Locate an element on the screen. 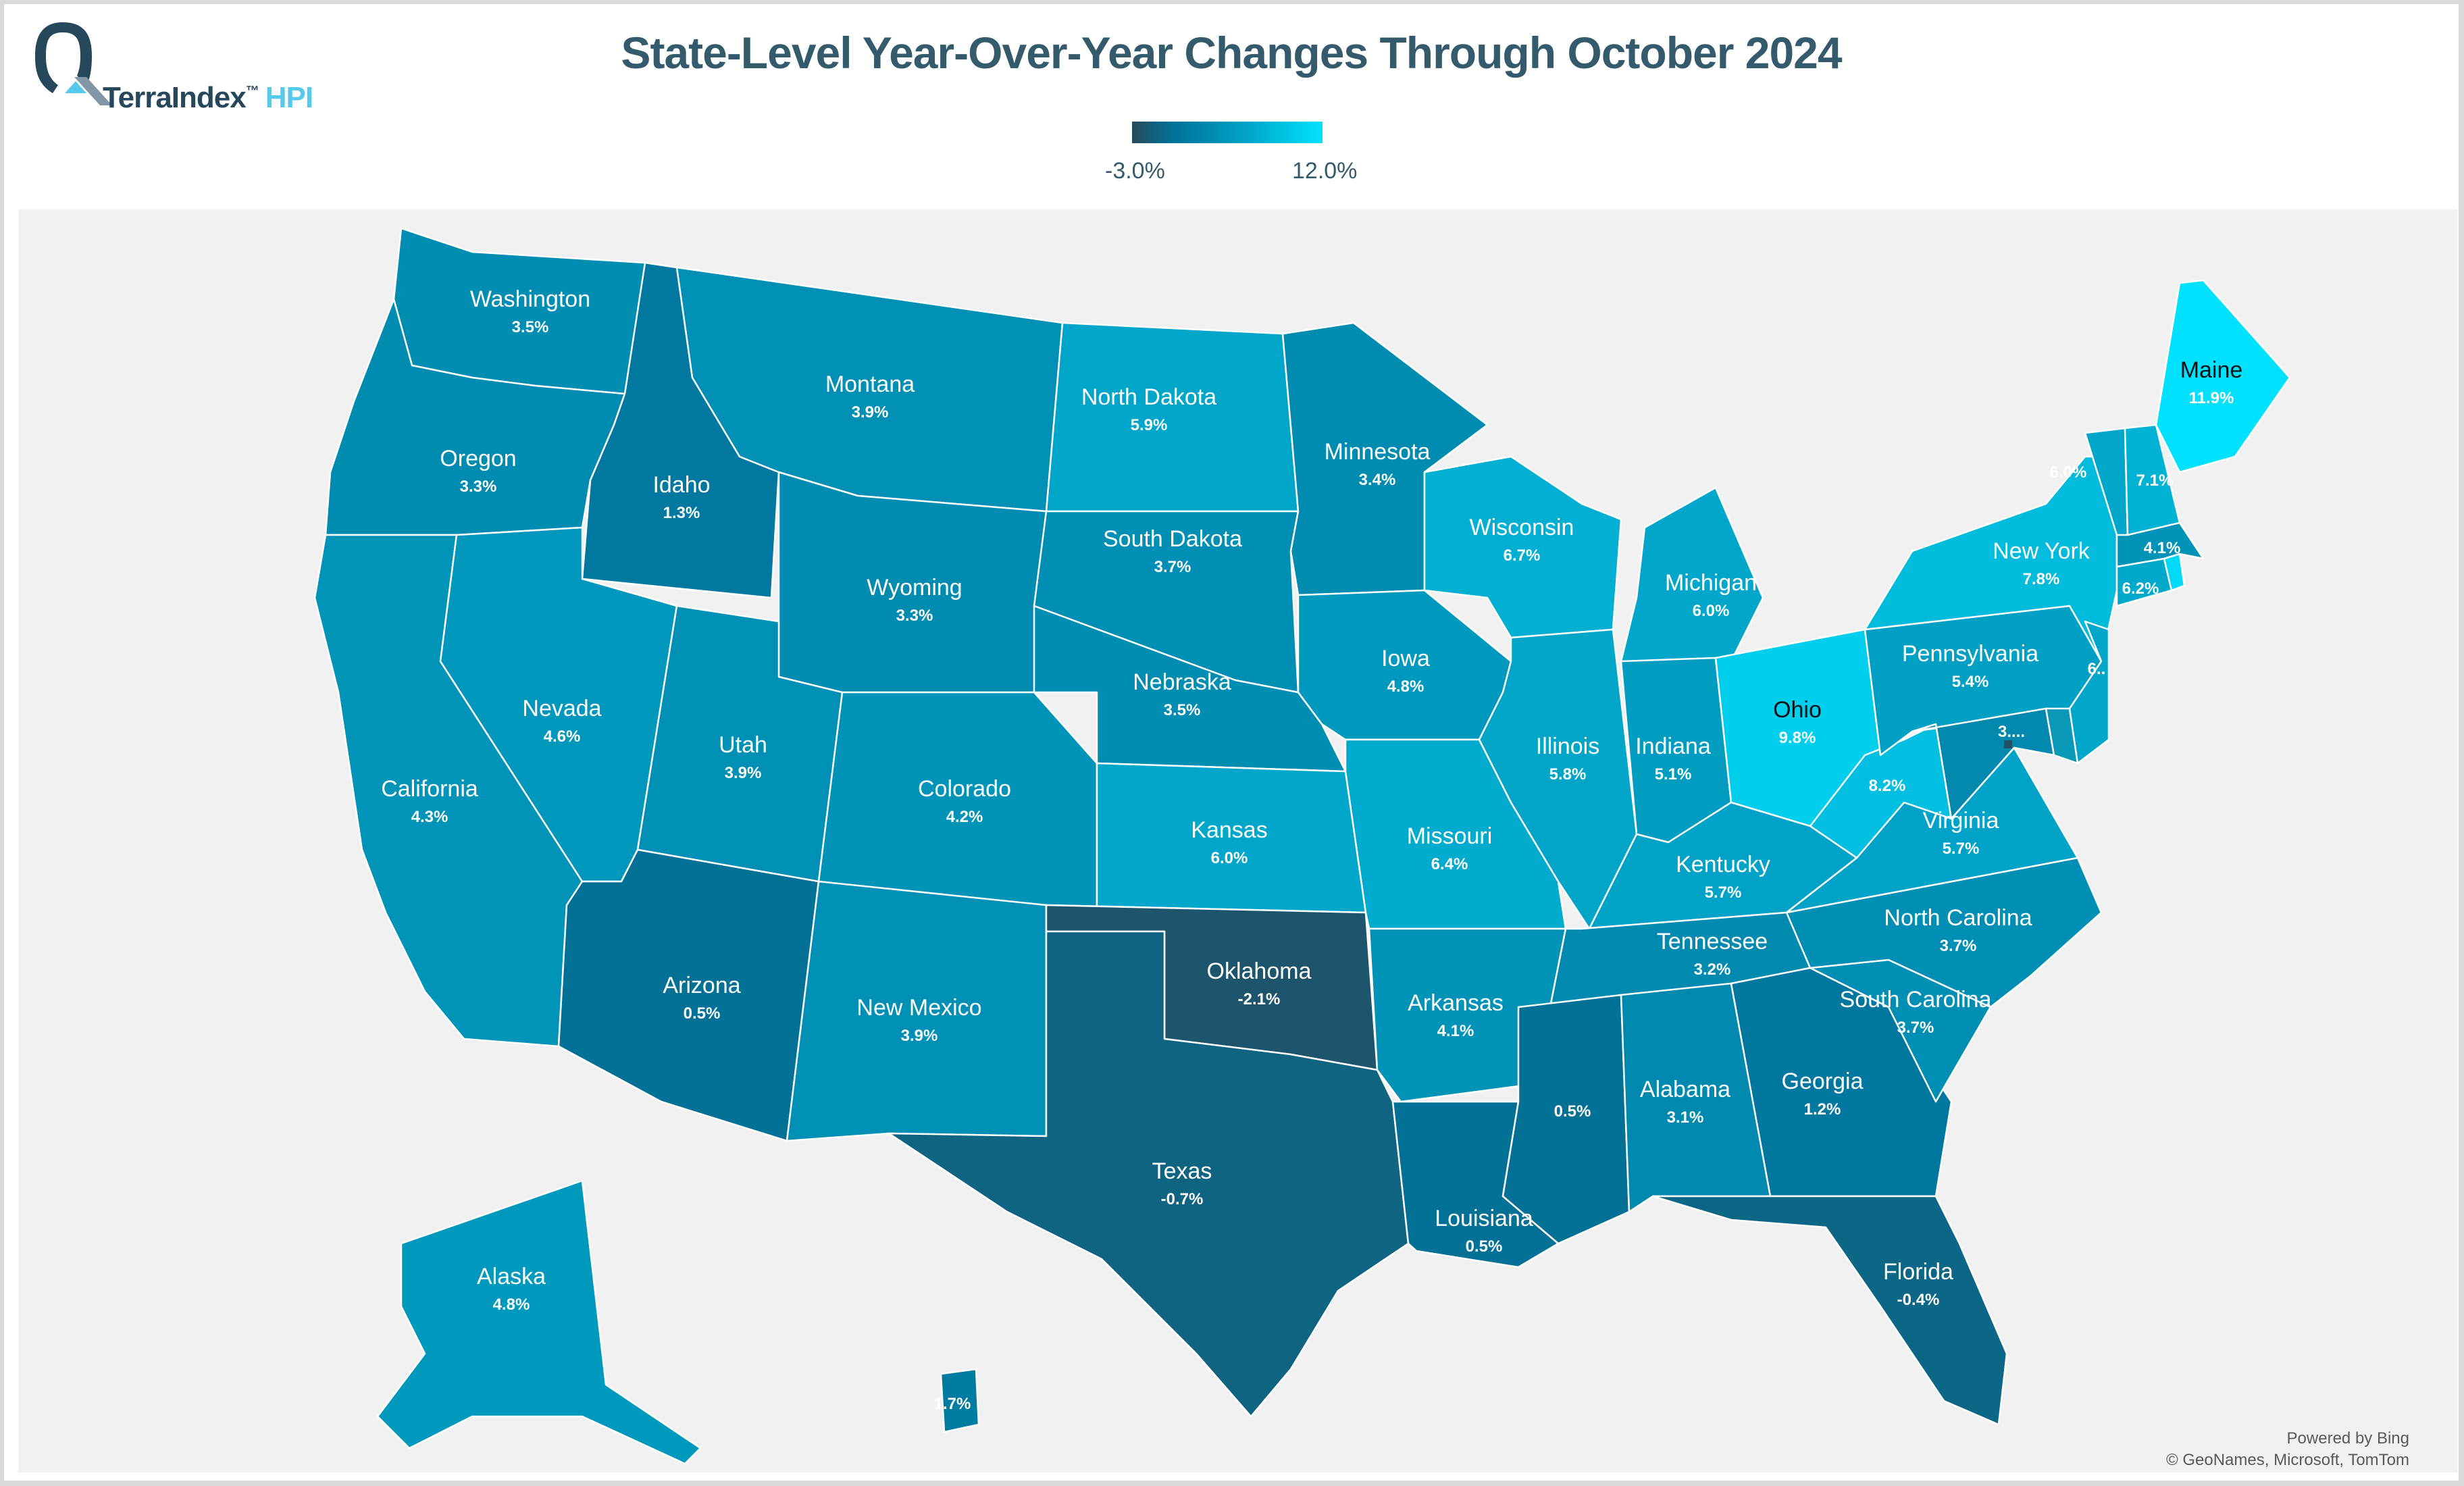 The image size is (2464, 1486). state-value-label: 5.4% is located at coordinates (1970, 682).